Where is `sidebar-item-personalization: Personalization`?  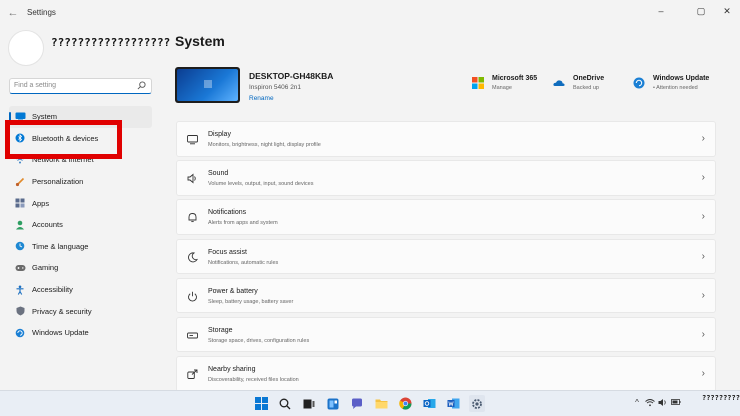 sidebar-item-personalization: Personalization is located at coordinates (80, 182).